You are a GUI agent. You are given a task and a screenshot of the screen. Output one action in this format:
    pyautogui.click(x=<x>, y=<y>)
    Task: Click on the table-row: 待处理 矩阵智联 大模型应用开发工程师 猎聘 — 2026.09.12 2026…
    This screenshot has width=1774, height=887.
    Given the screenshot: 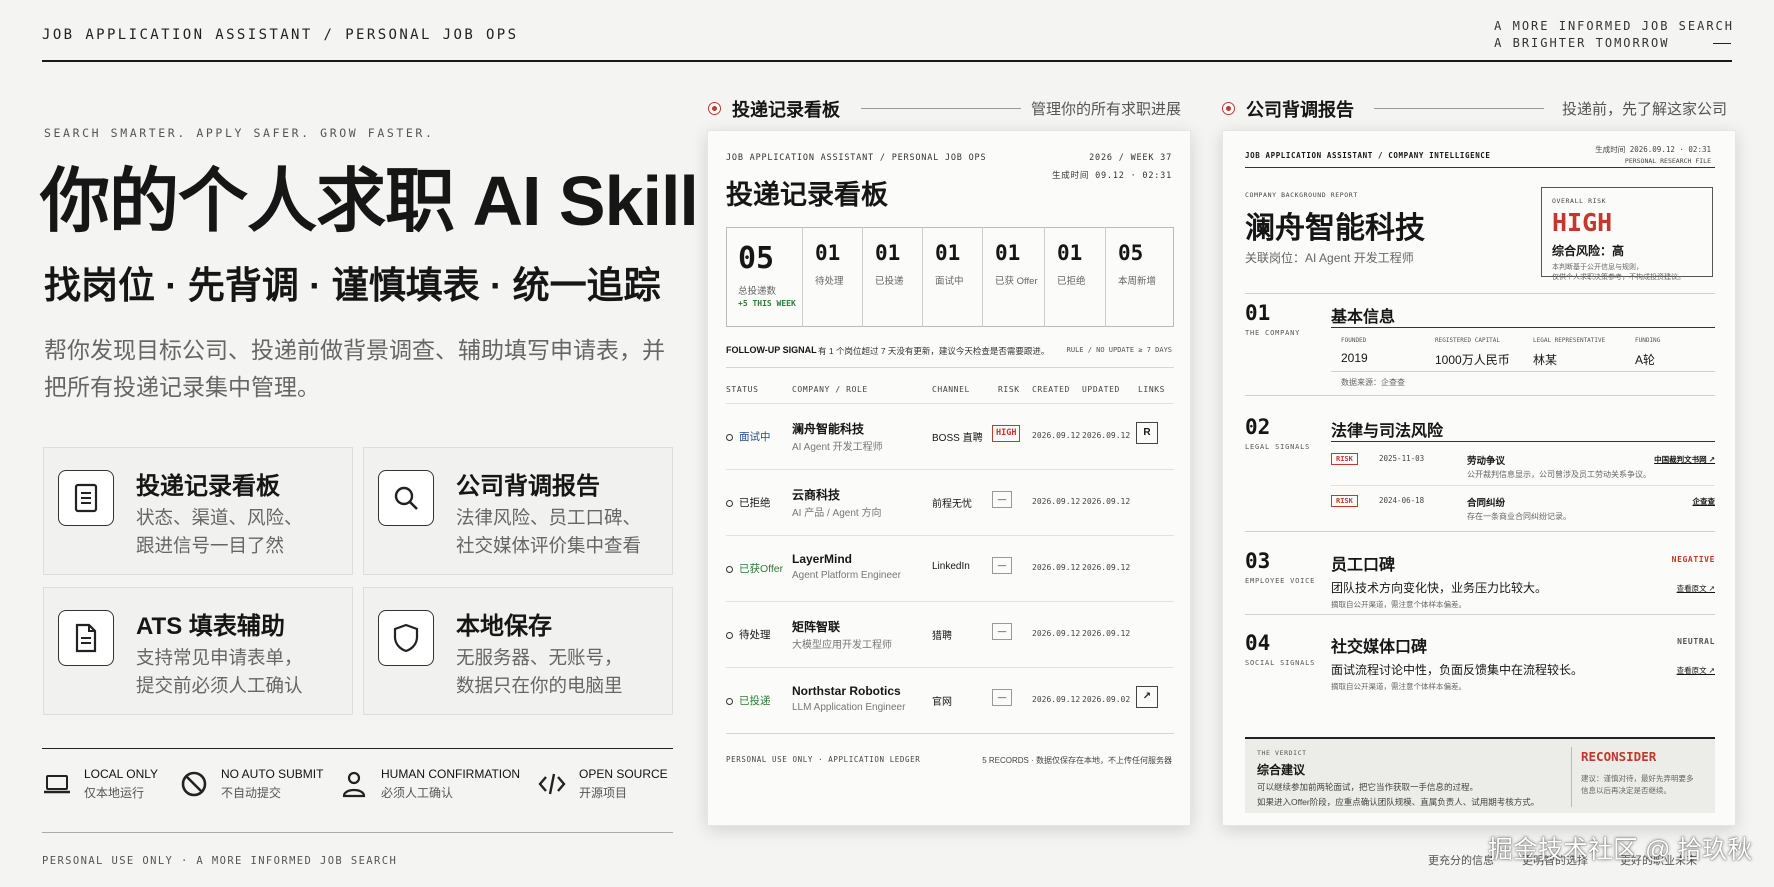 What is the action you would take?
    pyautogui.click(x=950, y=634)
    